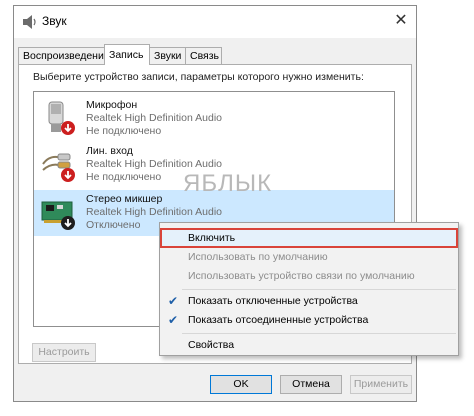 Image resolution: width=474 pixels, height=416 pixels. I want to click on speaker-icon, so click(29, 22).